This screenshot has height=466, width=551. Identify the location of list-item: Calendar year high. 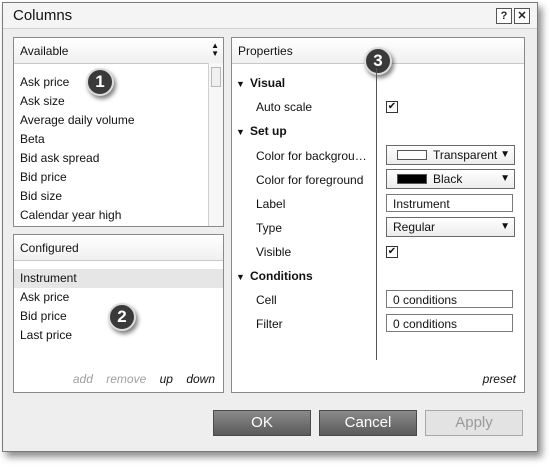
(67, 215).